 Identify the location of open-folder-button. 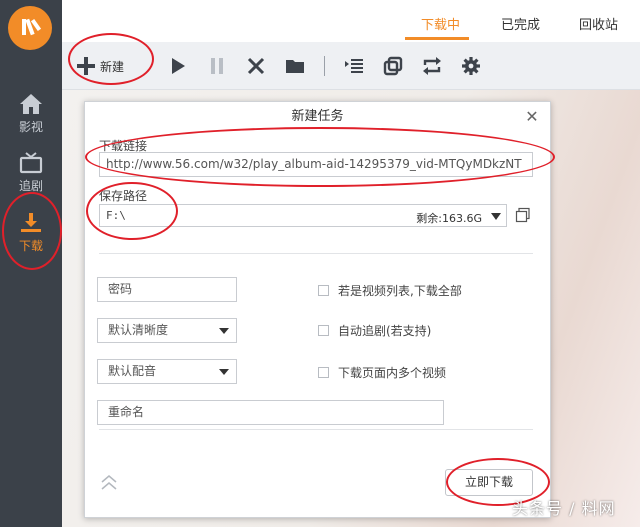
(295, 66).